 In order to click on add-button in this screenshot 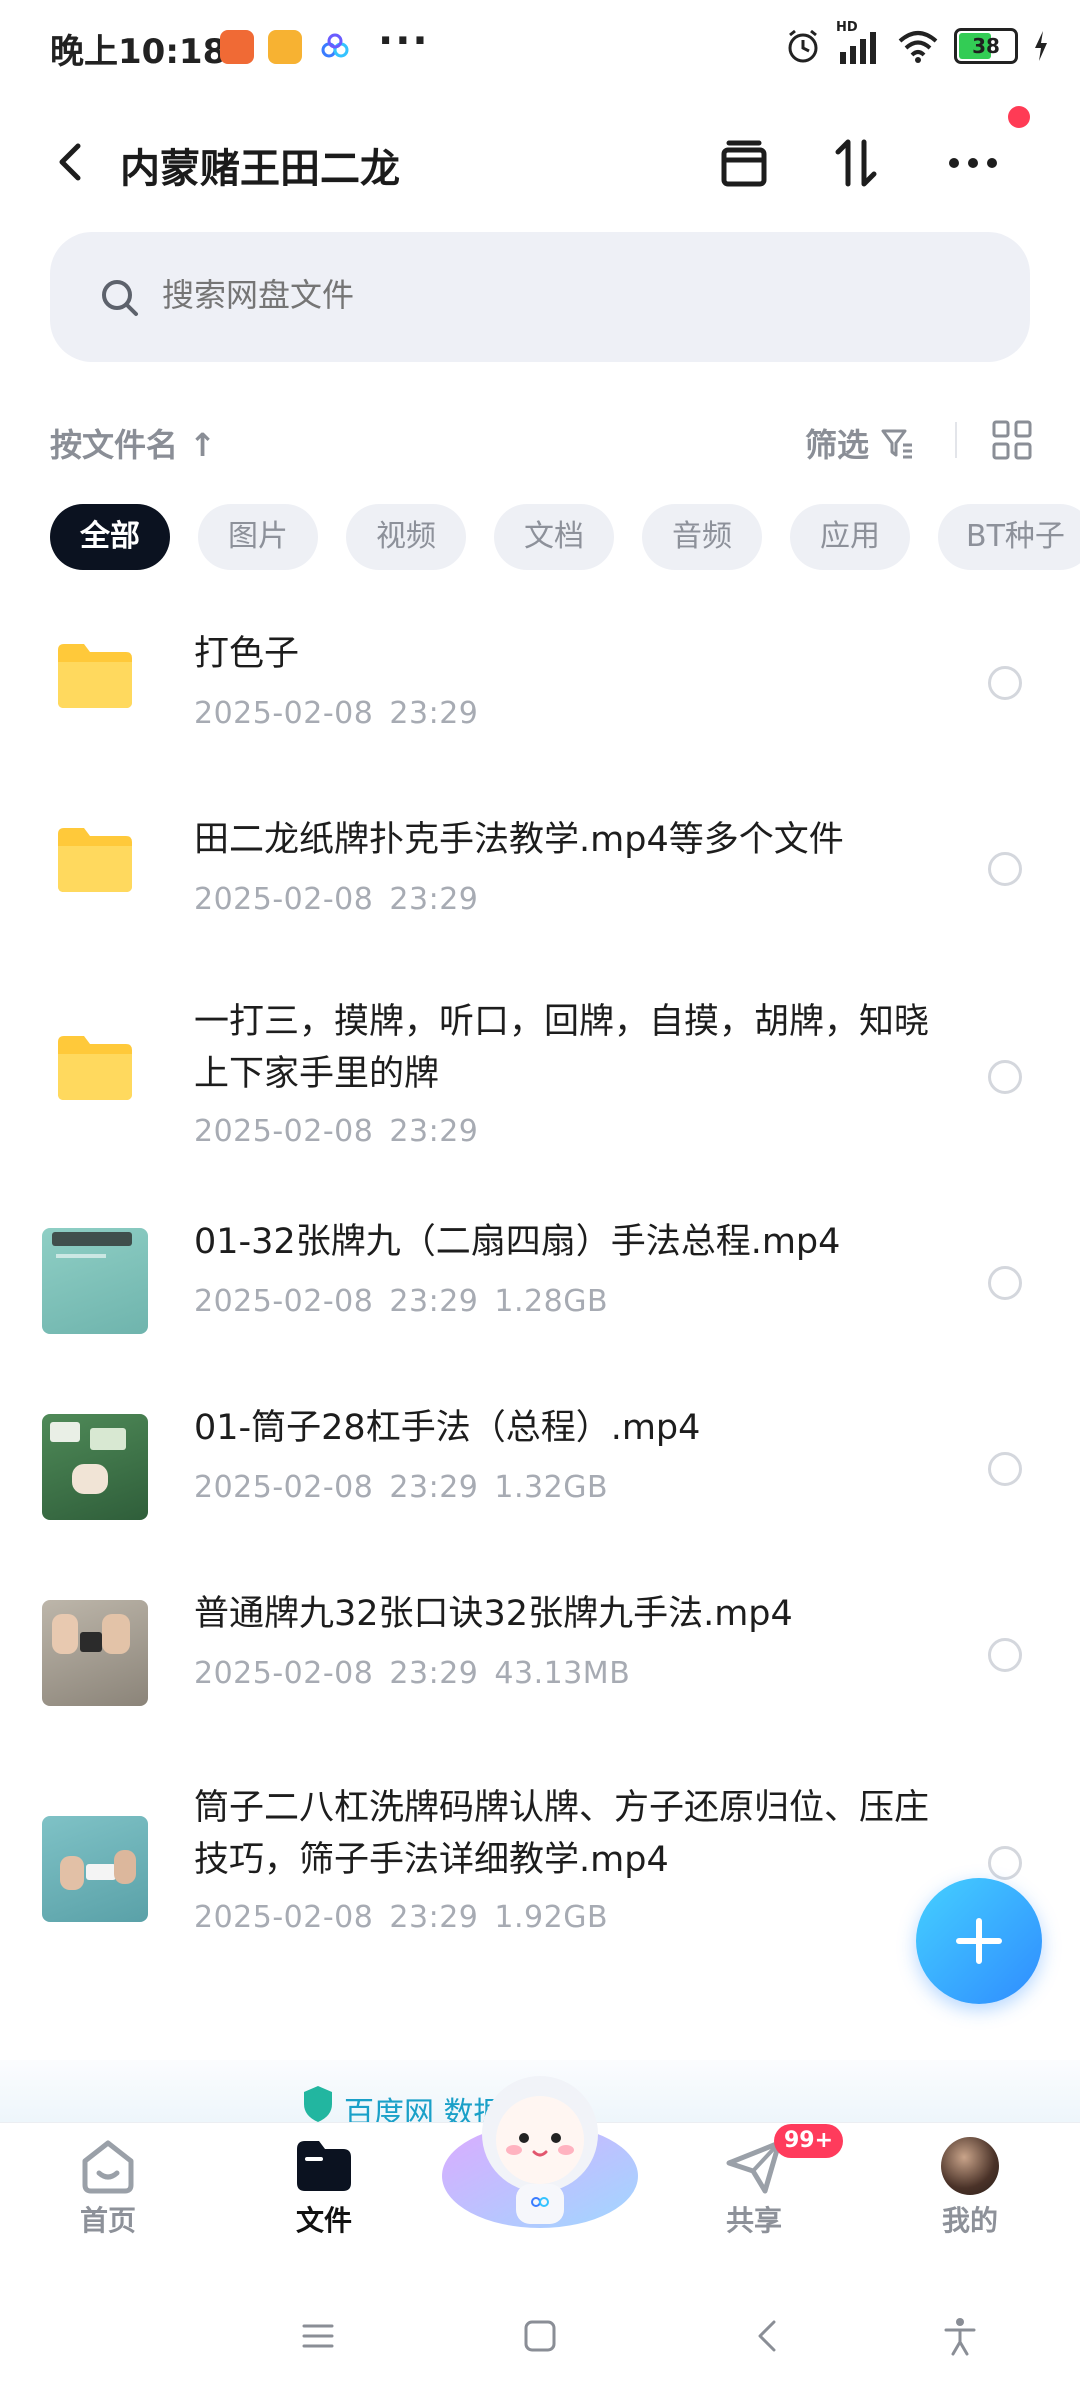, I will do `click(979, 1941)`.